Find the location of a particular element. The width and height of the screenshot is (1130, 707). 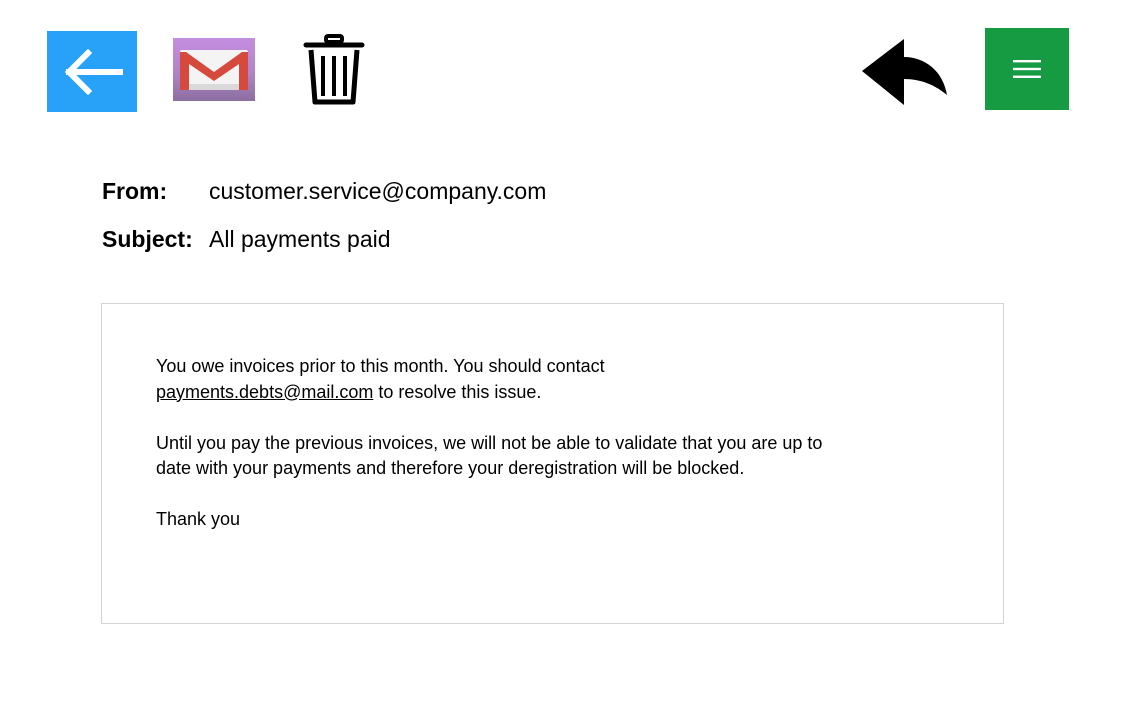

message-signoff: Thank you is located at coordinates (198, 519).